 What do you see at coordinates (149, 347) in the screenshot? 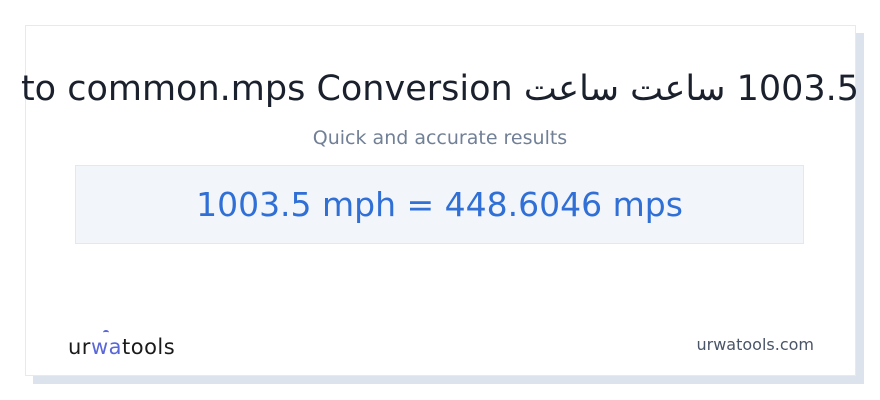
I see `logo-text-tools: tools` at bounding box center [149, 347].